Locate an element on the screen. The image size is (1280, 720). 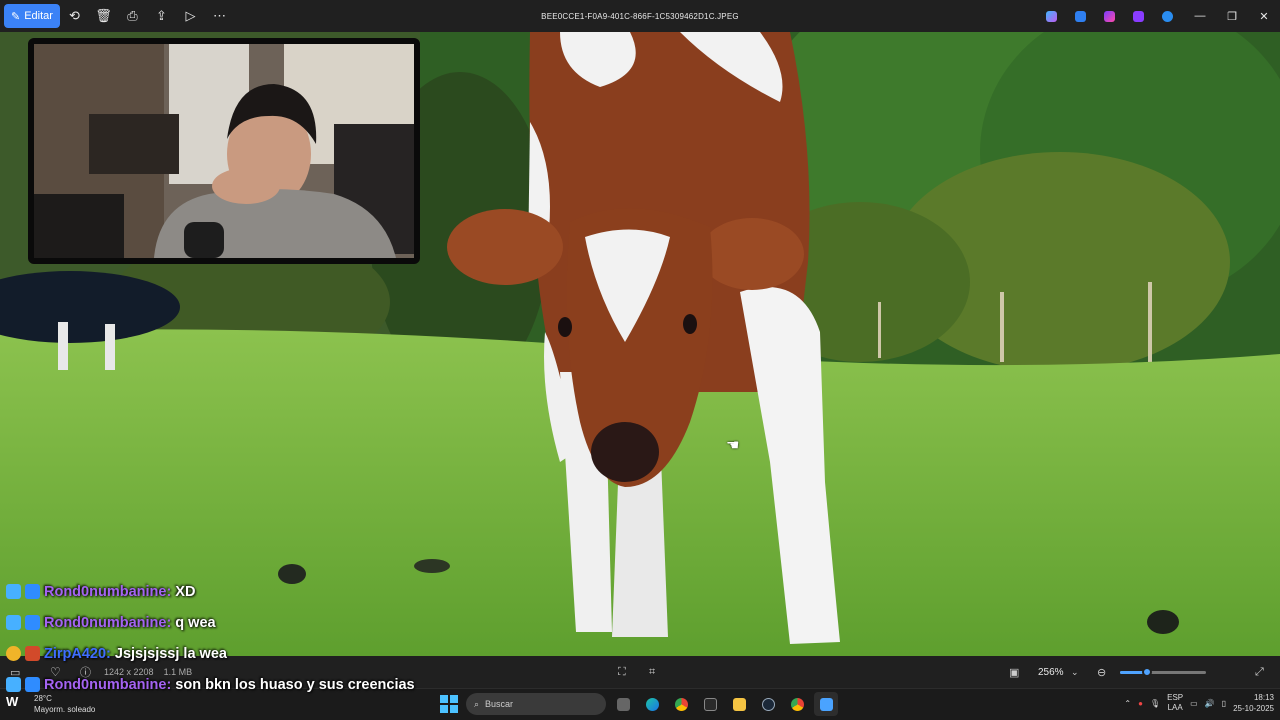
coin-badge-icon is located at coordinates (13, 653).